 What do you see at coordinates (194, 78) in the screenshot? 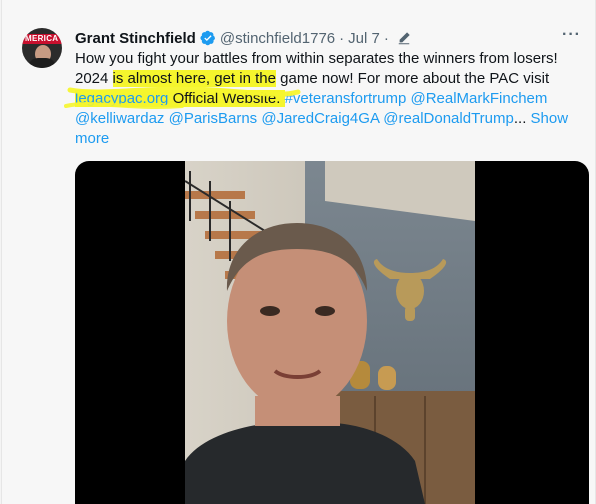
I see `highlighted-text: is almost here, get in the` at bounding box center [194, 78].